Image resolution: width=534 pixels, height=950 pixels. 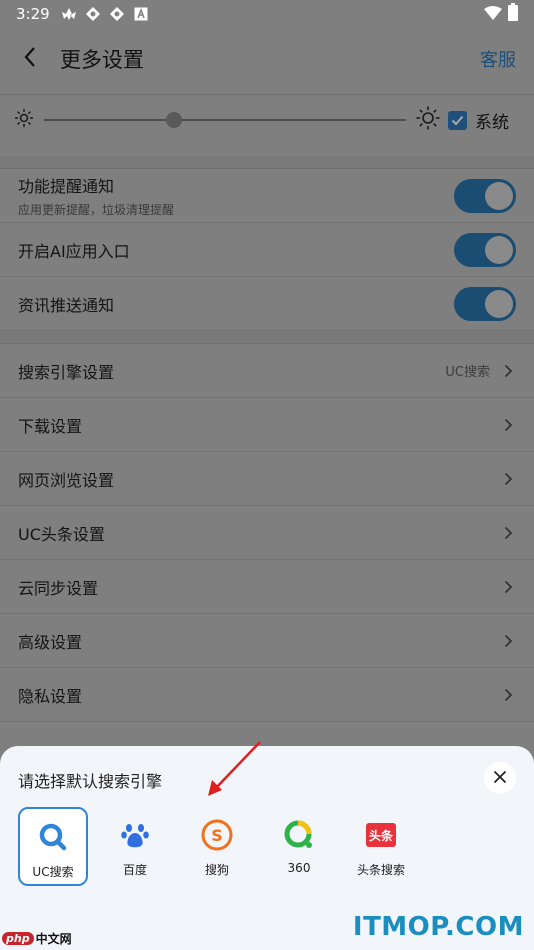 I want to click on sheet-title: 请选择默认搜索引擎, so click(x=90, y=781).